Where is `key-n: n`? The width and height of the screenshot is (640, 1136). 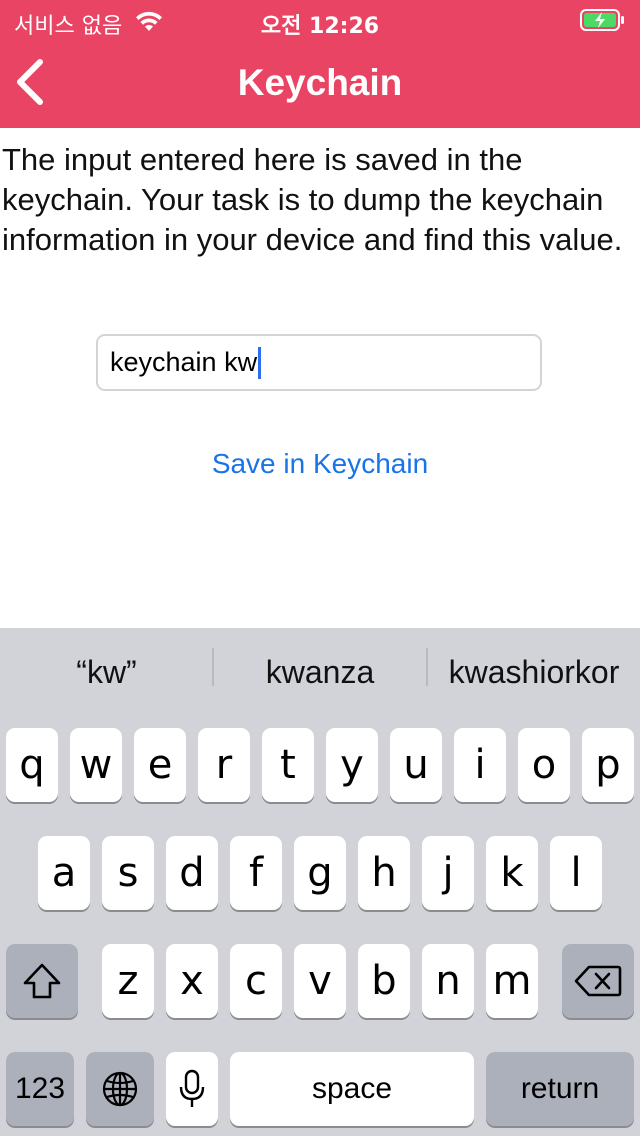 key-n: n is located at coordinates (448, 981).